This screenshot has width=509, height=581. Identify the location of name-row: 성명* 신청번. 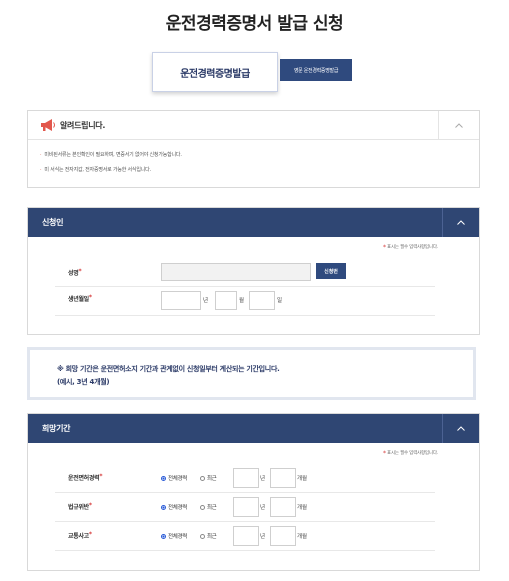
(245, 272).